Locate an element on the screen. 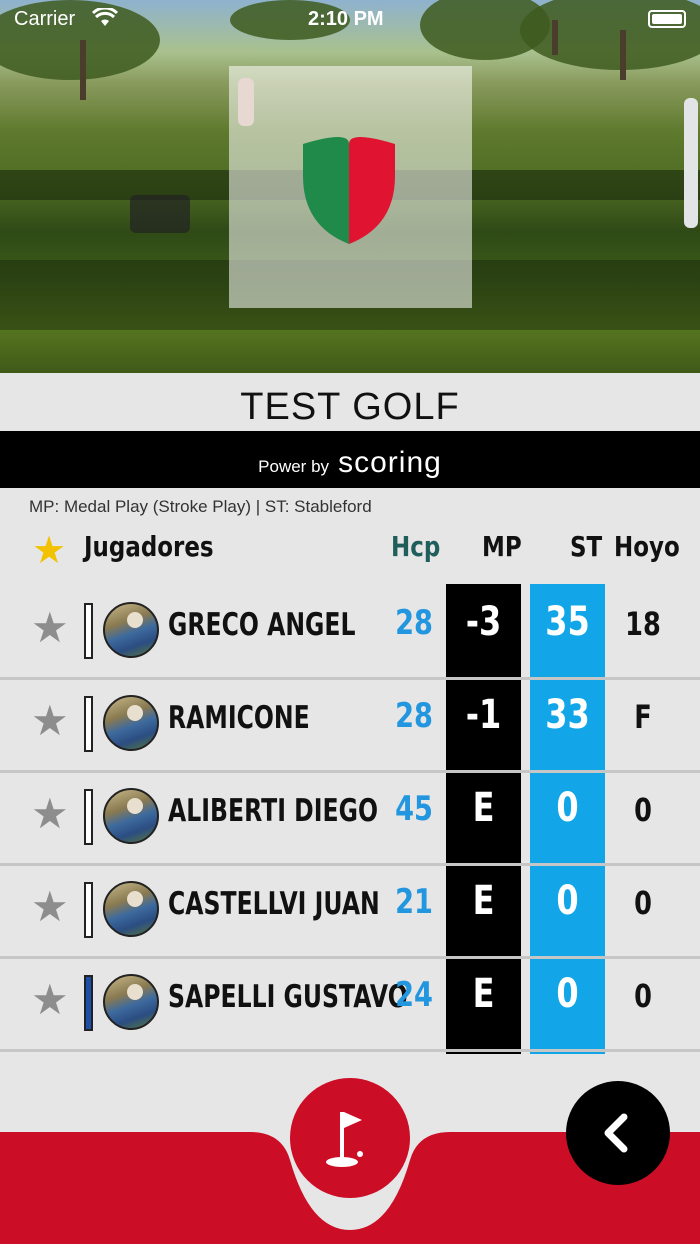 This screenshot has height=1244, width=700. player-name: CASTELLVI JUAN is located at coordinates (274, 904).